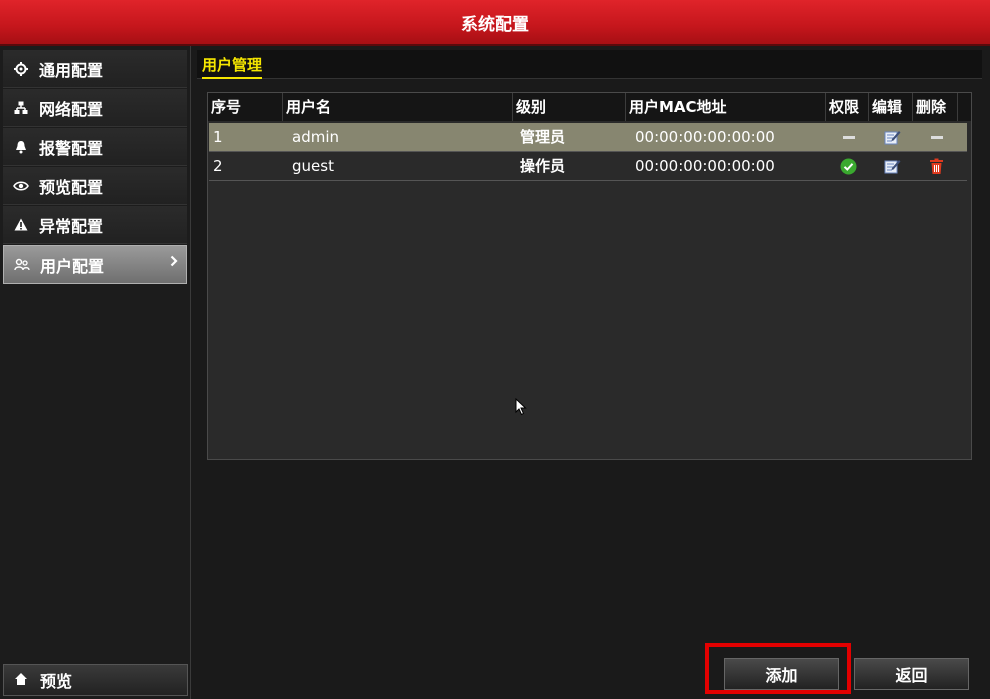  What do you see at coordinates (911, 674) in the screenshot?
I see `back-button: 返回` at bounding box center [911, 674].